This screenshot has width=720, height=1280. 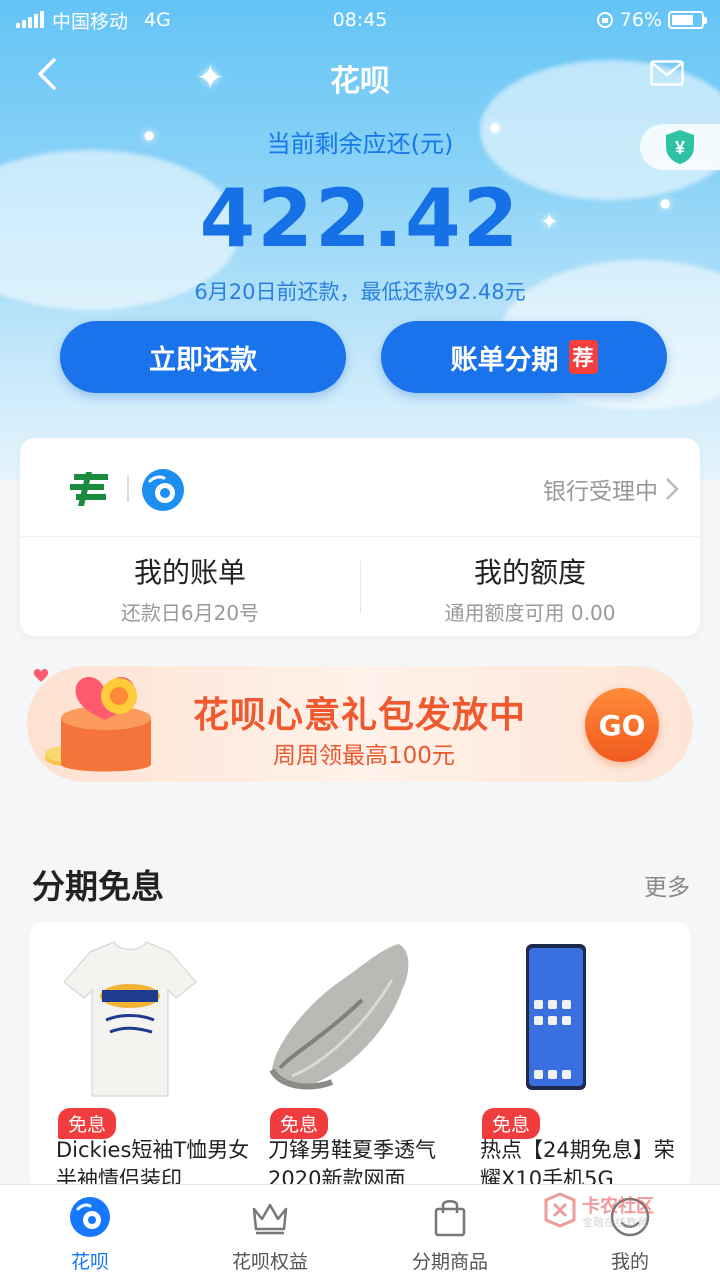 I want to click on watermark-logo-icon, so click(x=560, y=1210).